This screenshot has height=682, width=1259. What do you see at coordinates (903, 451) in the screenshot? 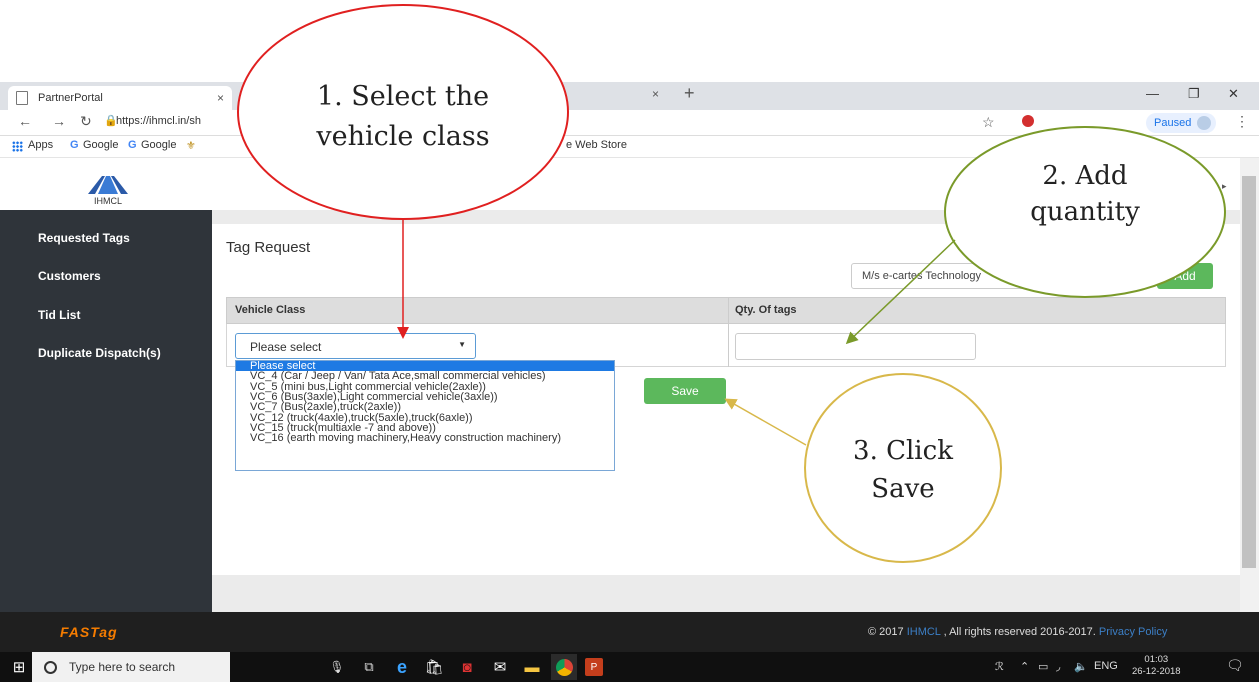
I see `step3-line1: 3. Click` at bounding box center [903, 451].